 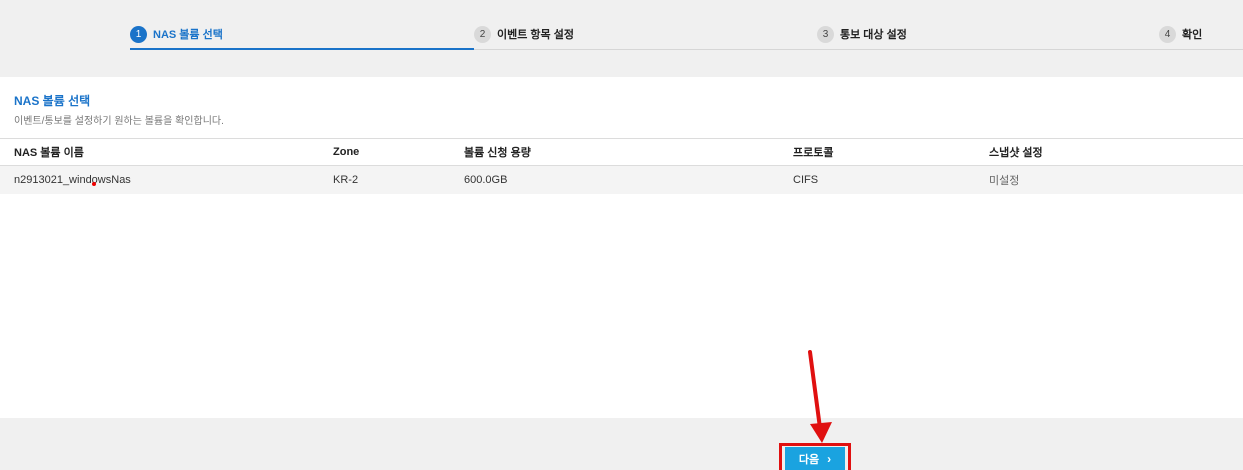 I want to click on footer-bar, so click(x=621, y=444).